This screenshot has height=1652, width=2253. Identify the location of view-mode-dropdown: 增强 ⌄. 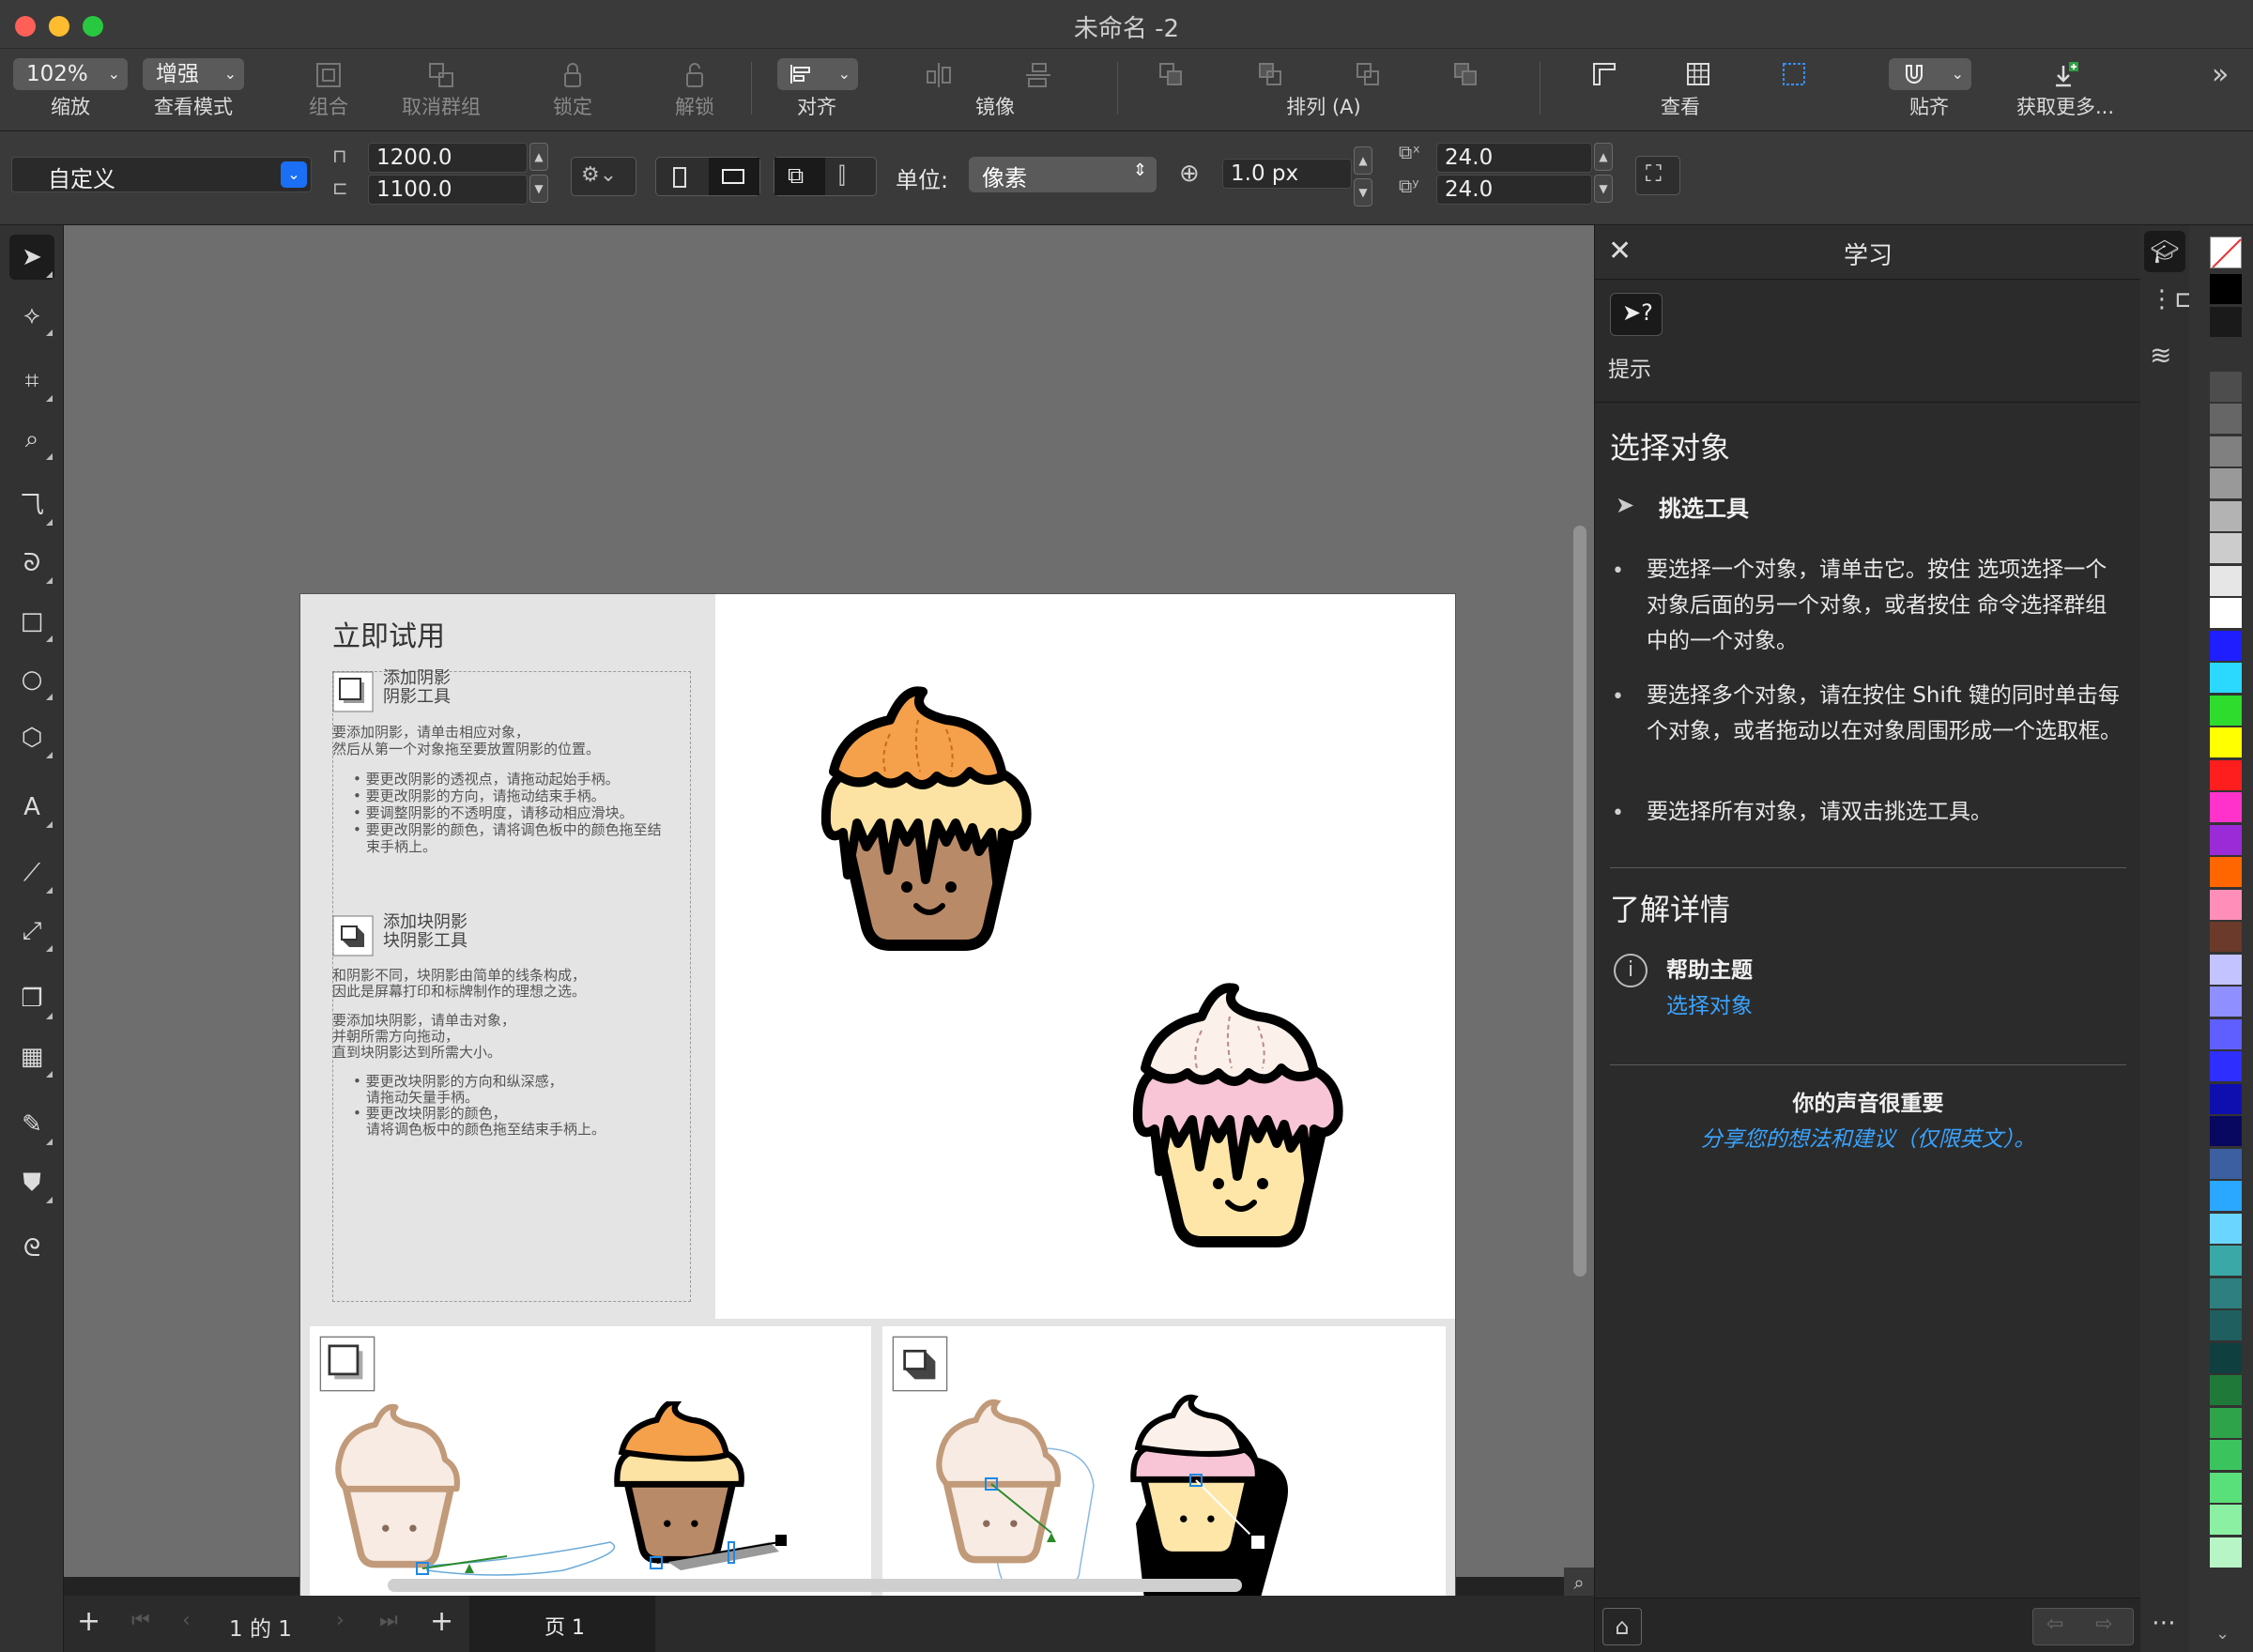
(193, 74).